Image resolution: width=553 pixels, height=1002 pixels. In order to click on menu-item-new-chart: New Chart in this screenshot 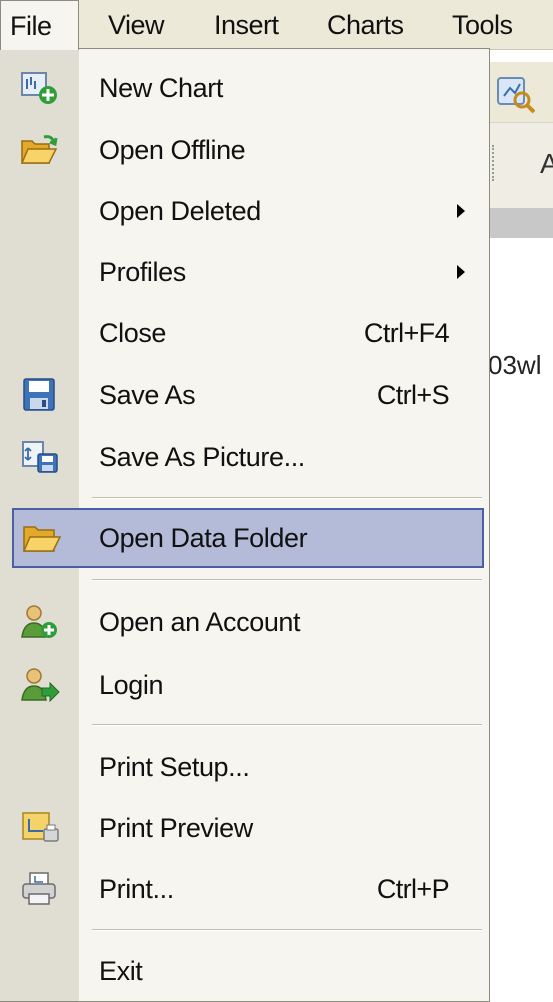, I will do `click(244, 88)`.